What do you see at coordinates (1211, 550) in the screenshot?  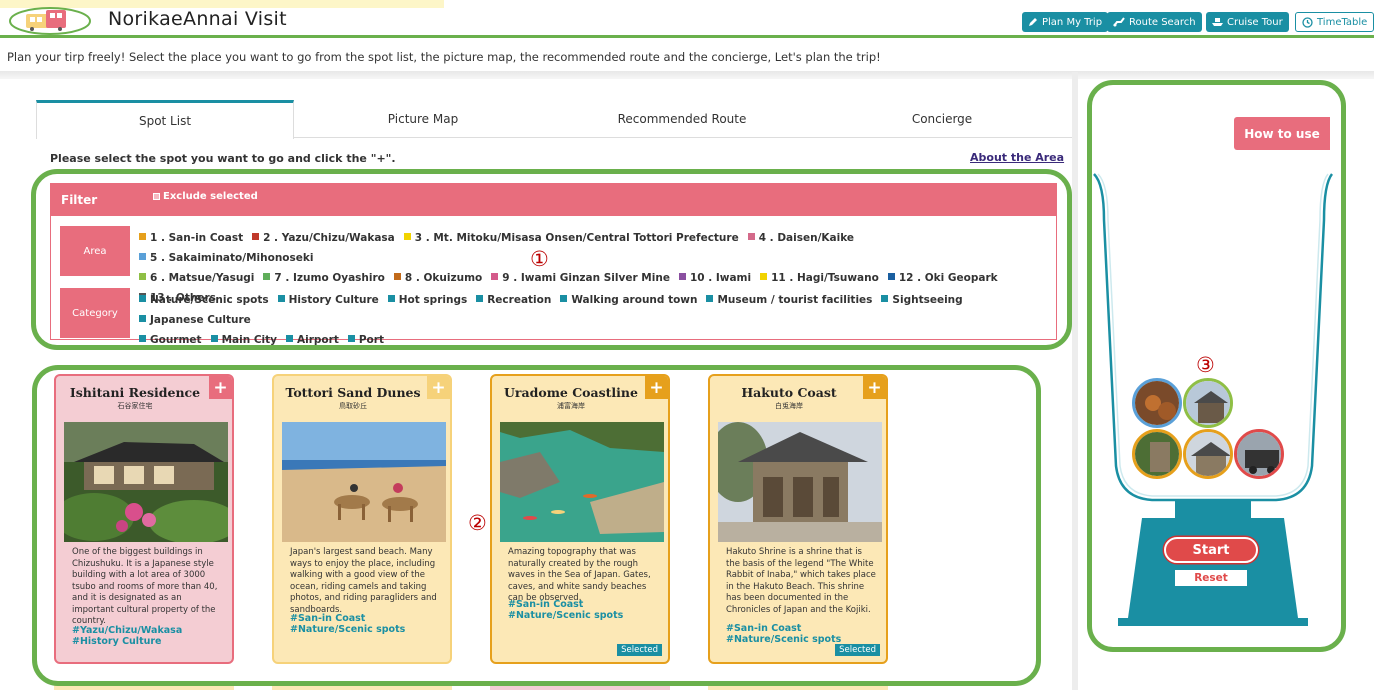 I see `start-button: Start` at bounding box center [1211, 550].